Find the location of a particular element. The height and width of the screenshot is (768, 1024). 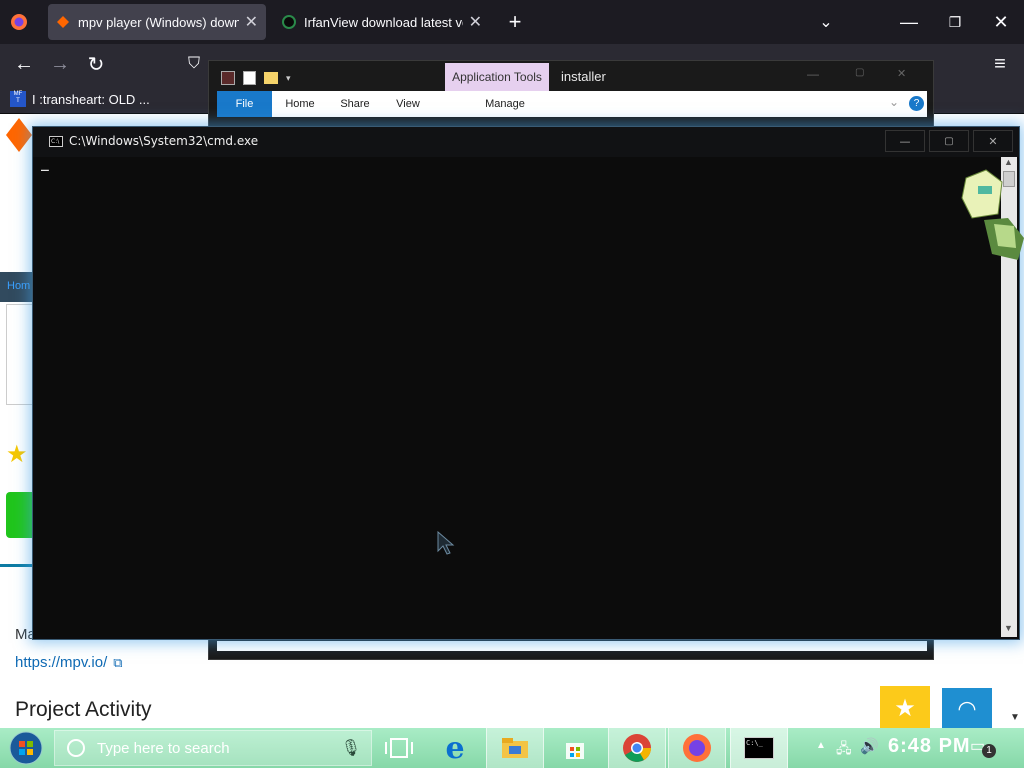

cmd-close-icon: ✕ is located at coordinates (993, 141).